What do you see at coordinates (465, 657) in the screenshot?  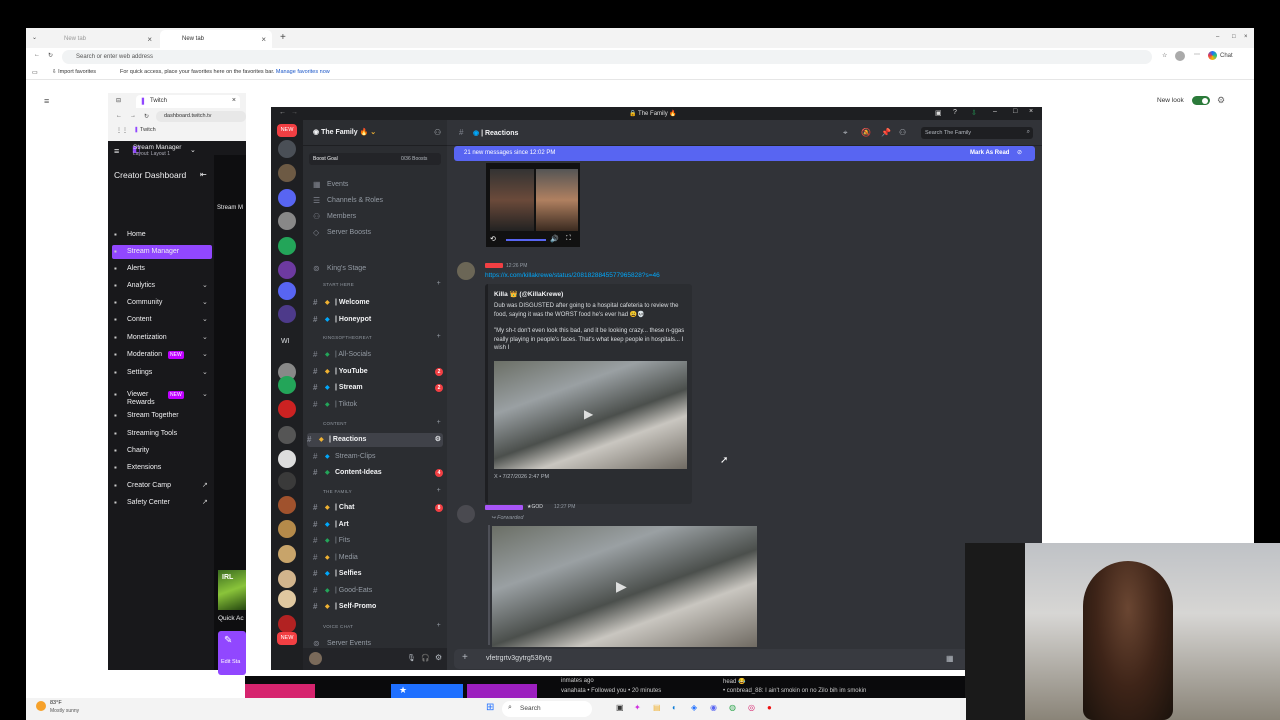 I see `add-attachment-icon: +` at bounding box center [465, 657].